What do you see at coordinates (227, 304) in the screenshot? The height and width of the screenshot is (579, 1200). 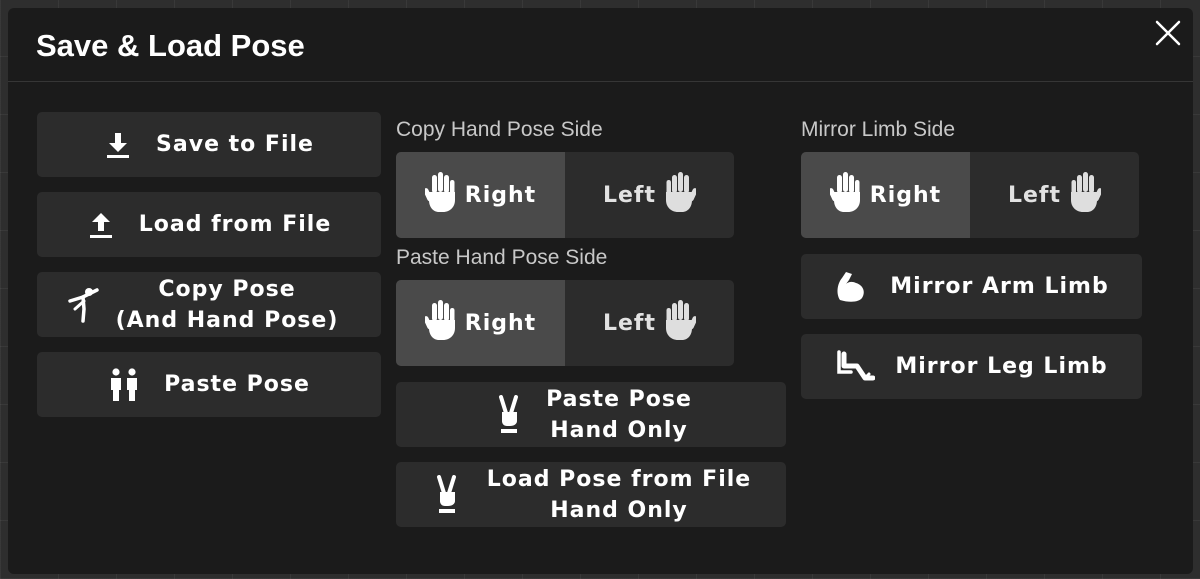 I see `copy-pose-label: Copy Pose (And Hand Pose)` at bounding box center [227, 304].